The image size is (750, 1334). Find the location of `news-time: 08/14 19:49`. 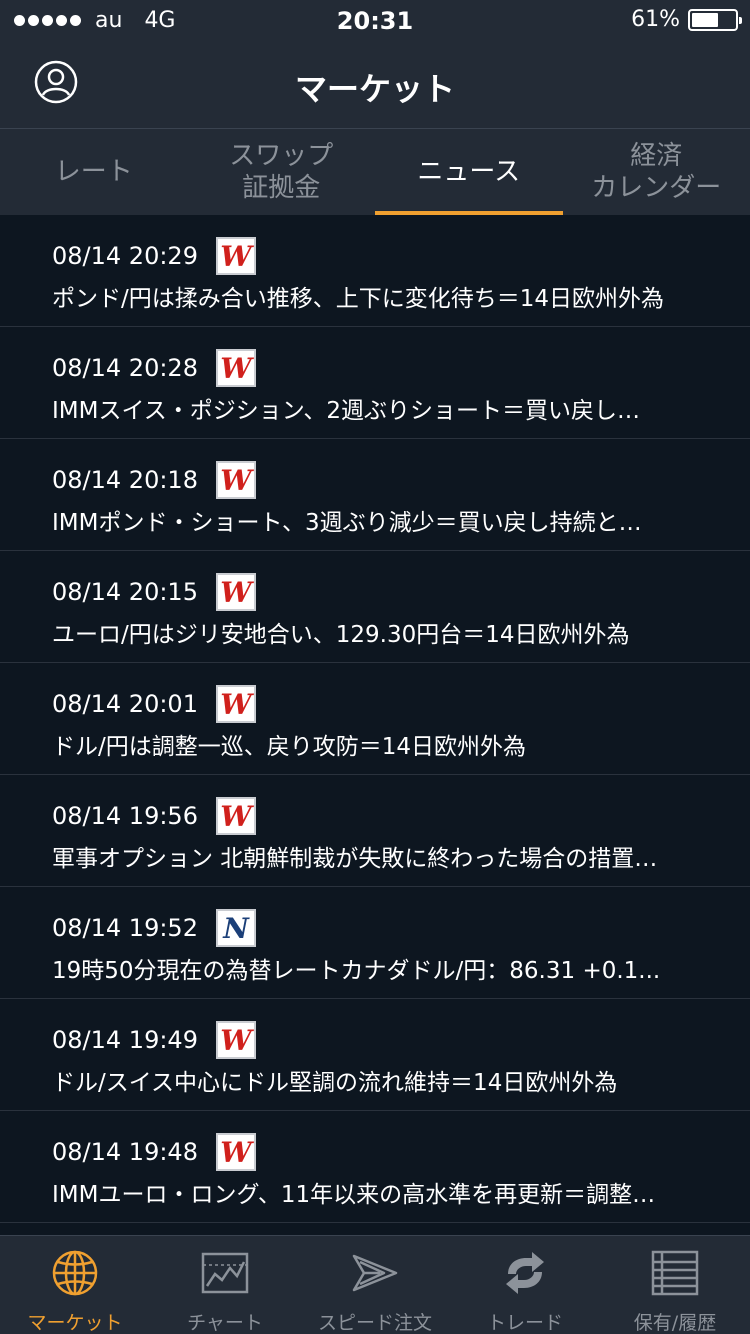

news-time: 08/14 19:49 is located at coordinates (125, 1040).